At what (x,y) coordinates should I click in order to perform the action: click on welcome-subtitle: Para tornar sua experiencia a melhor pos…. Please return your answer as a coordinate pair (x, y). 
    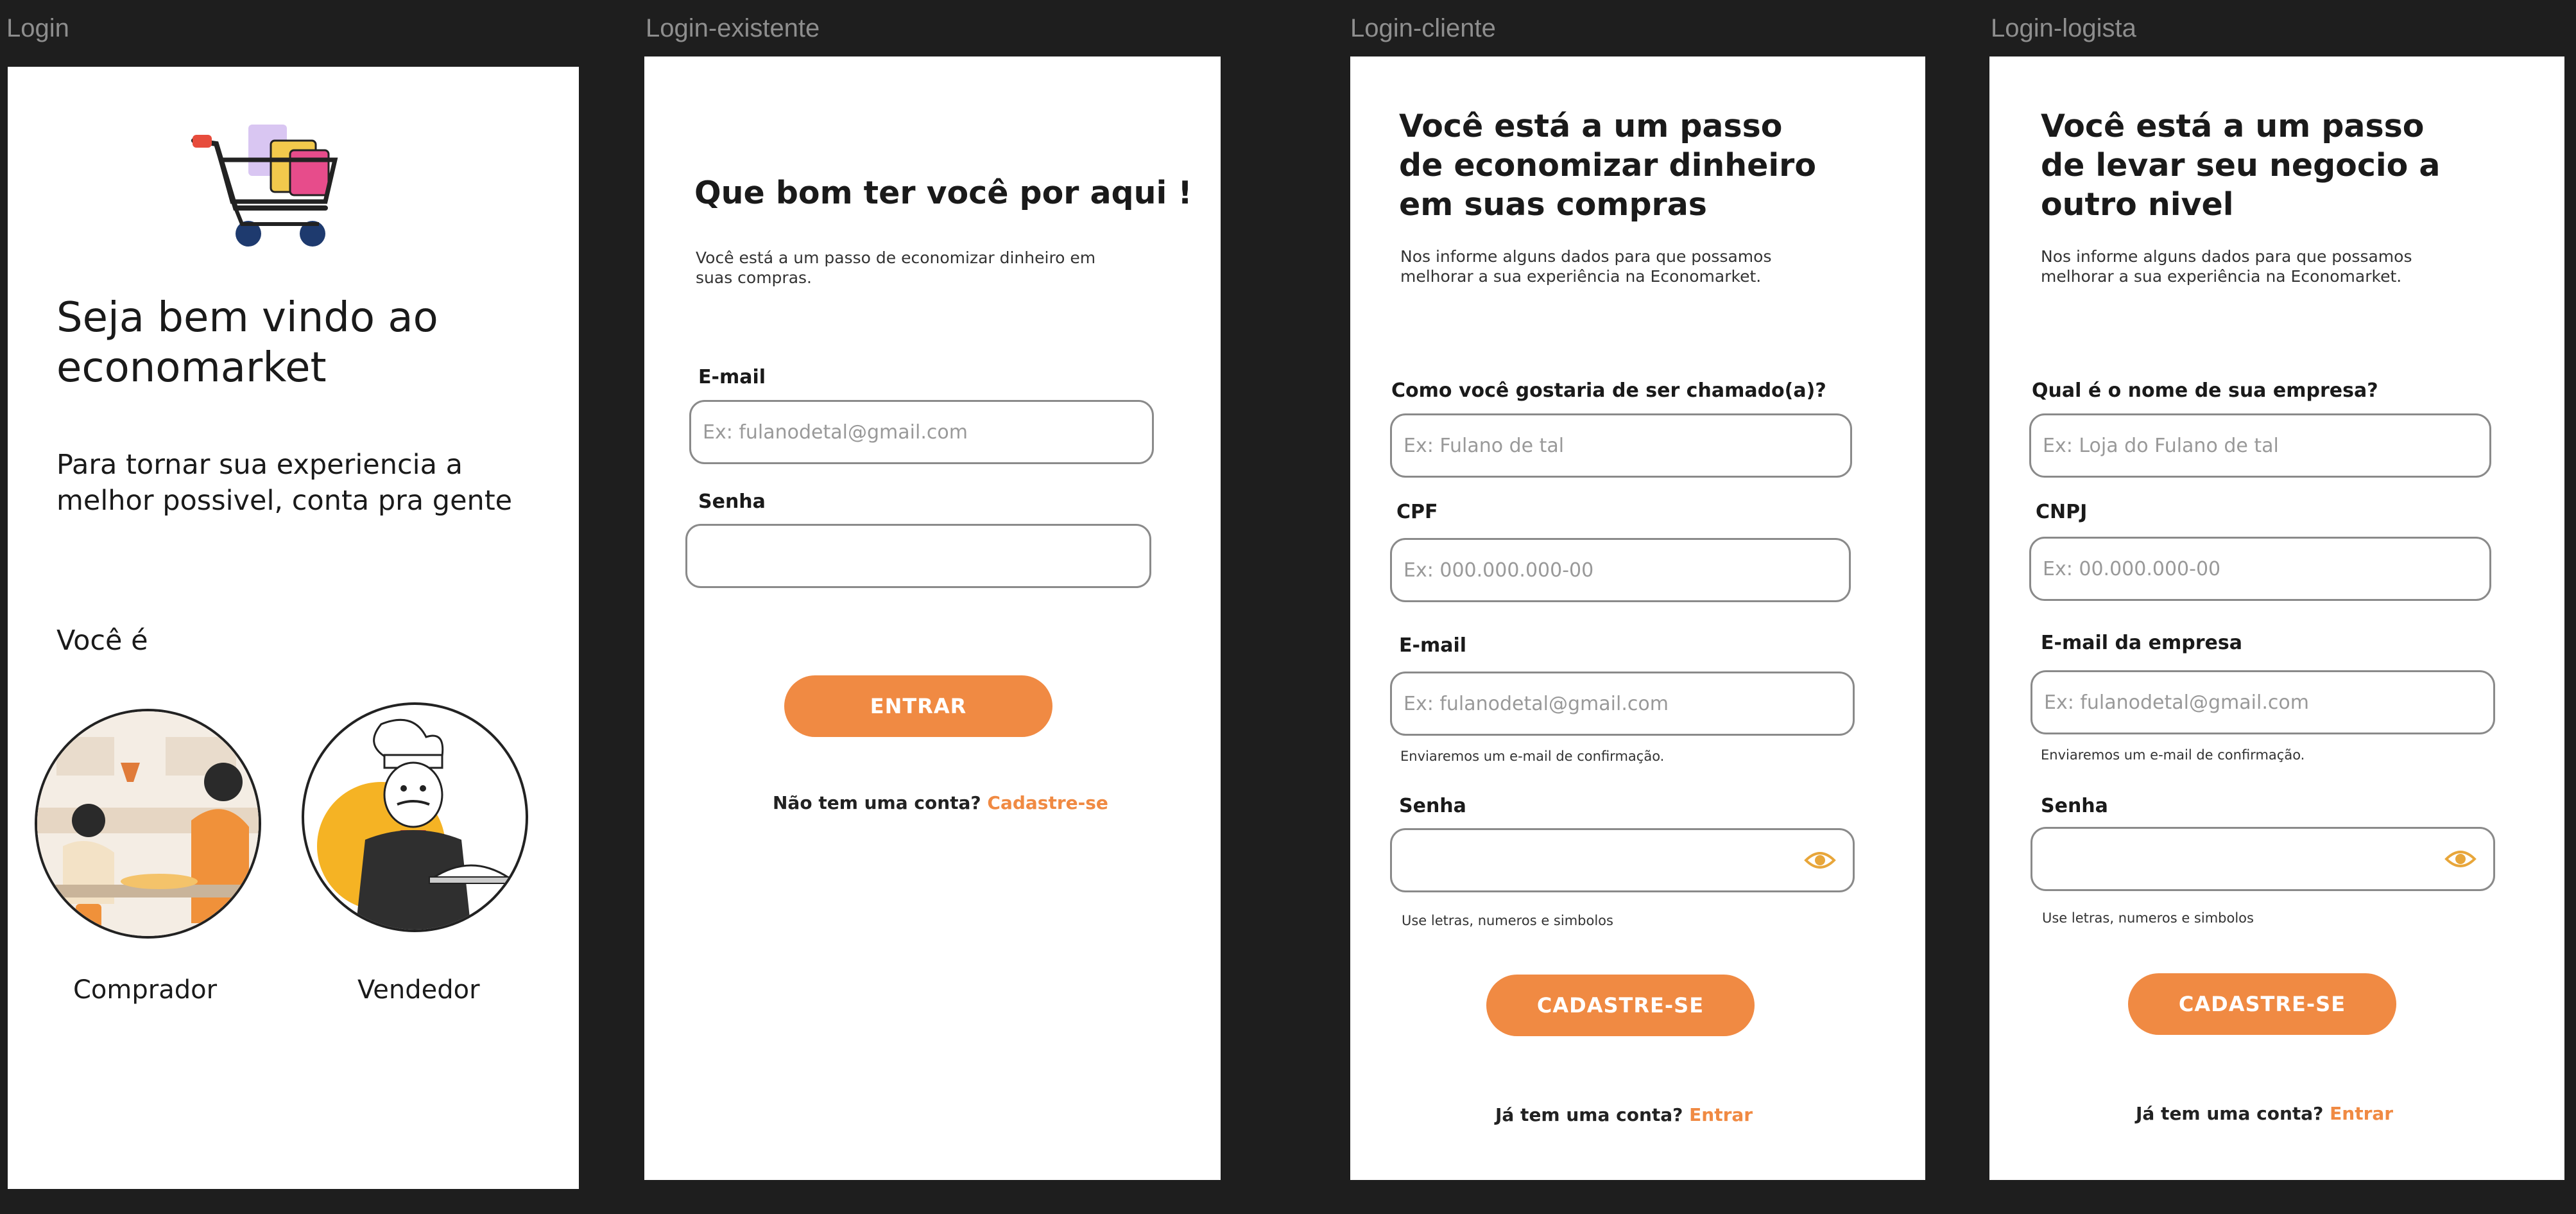
    Looking at the image, I should click on (284, 483).